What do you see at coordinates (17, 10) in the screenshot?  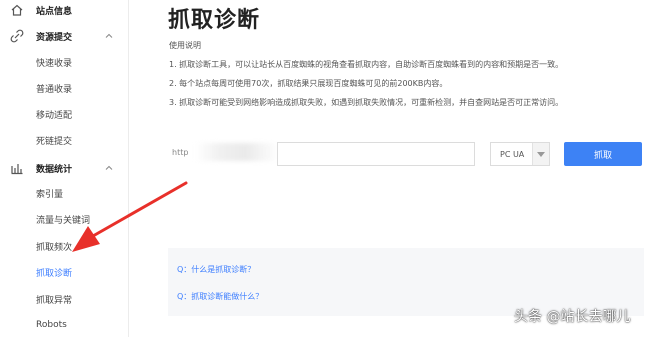 I see `home-icon` at bounding box center [17, 10].